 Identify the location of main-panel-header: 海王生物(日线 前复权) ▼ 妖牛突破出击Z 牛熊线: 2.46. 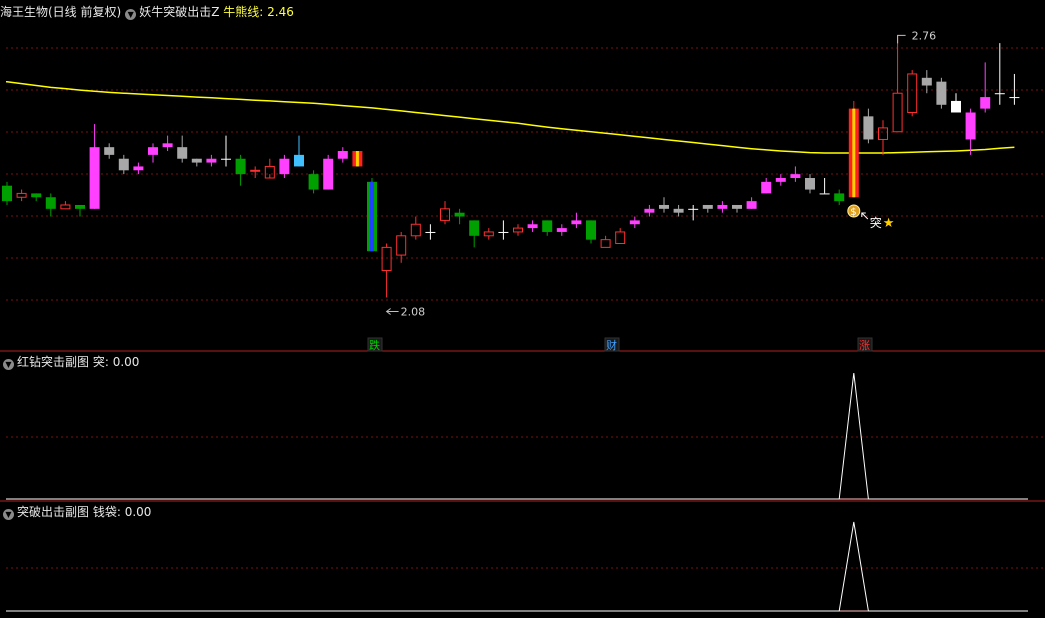
(147, 12).